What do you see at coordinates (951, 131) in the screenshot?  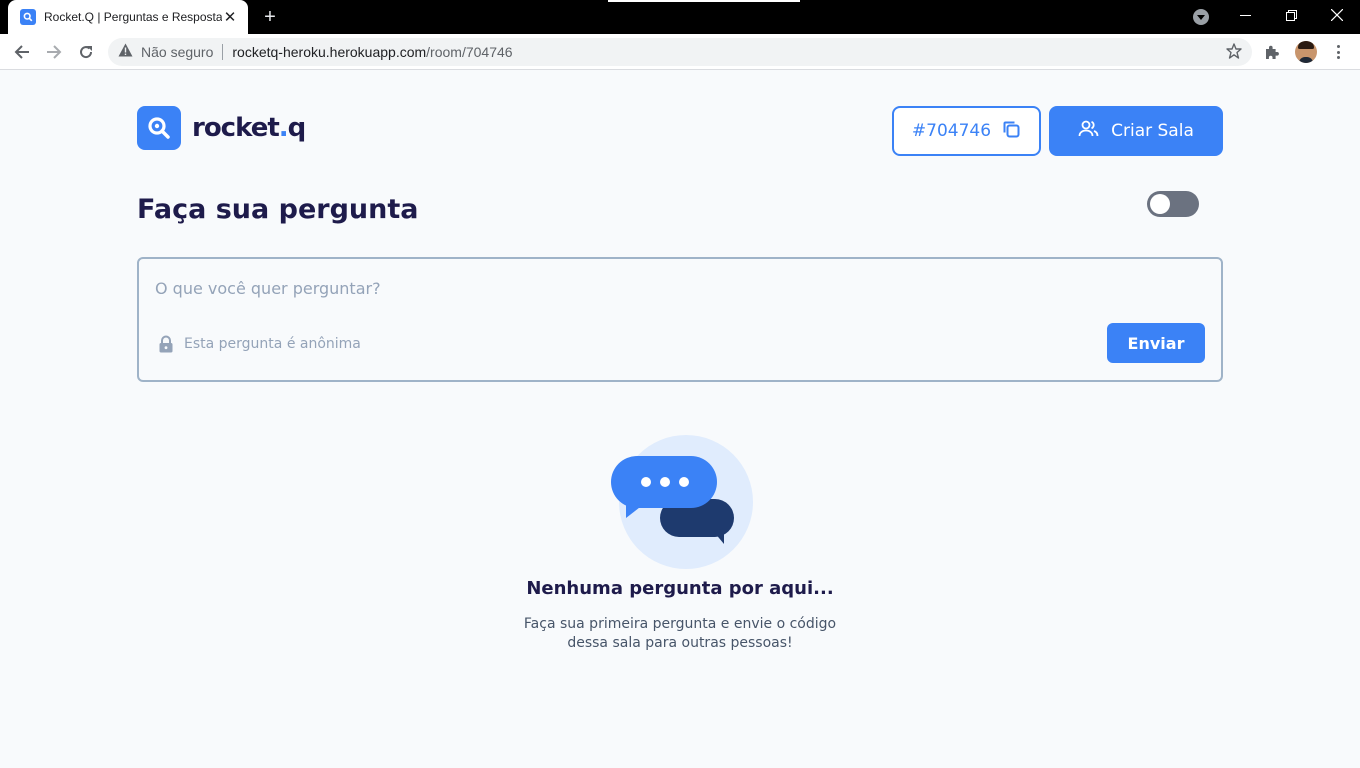 I see `room-code: #704746` at bounding box center [951, 131].